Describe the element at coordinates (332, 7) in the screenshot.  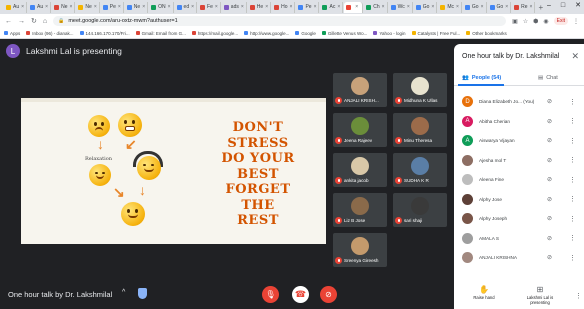
I see `browser-tab: Ac ×` at that location.